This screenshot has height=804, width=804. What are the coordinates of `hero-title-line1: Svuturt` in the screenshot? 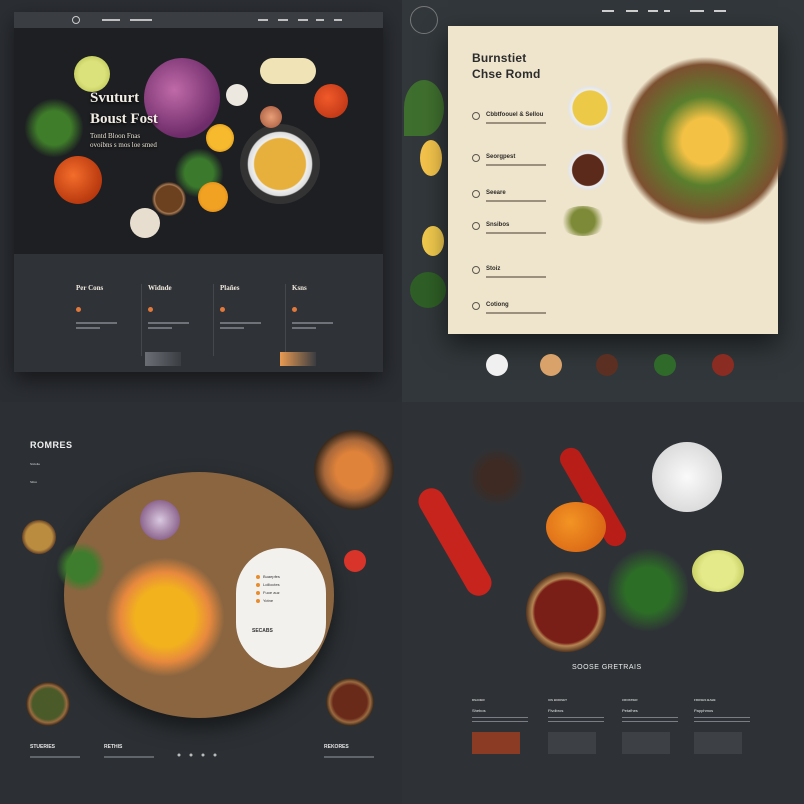 It's located at (115, 98).